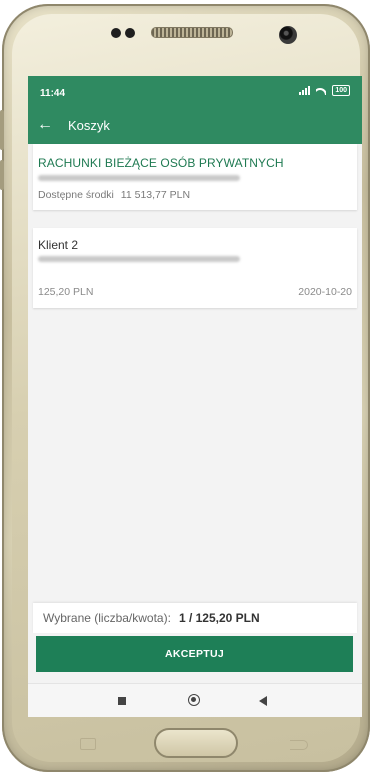 The image size is (374, 776). I want to click on hardware-recent-icon, so click(88, 744).